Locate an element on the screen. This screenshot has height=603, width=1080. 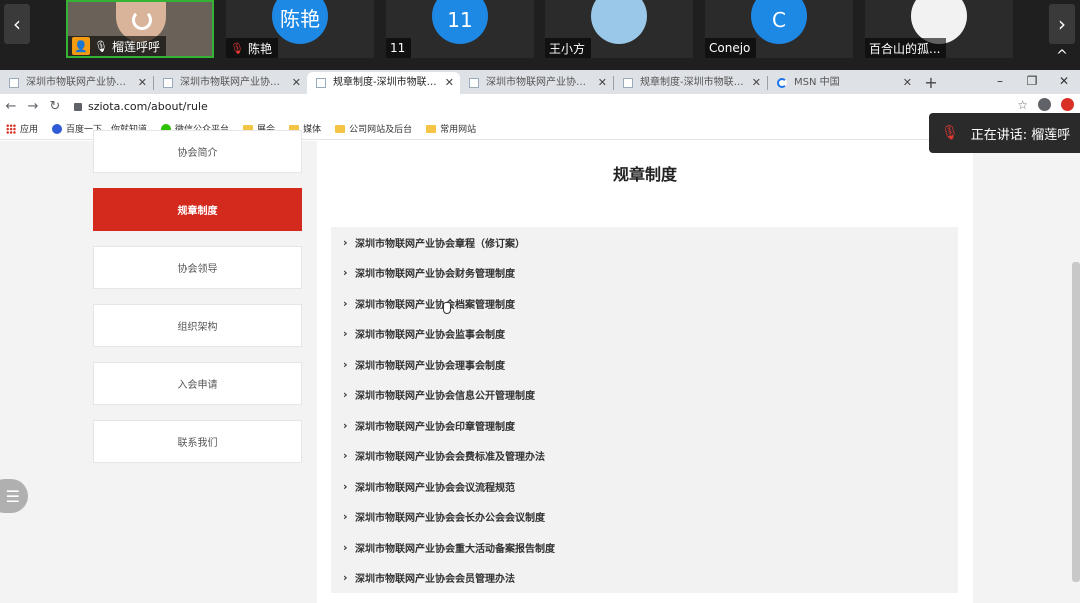
browser-tab-active: 规章制度-深圳市物联网产业协会 ✕ is located at coordinates (383, 83).